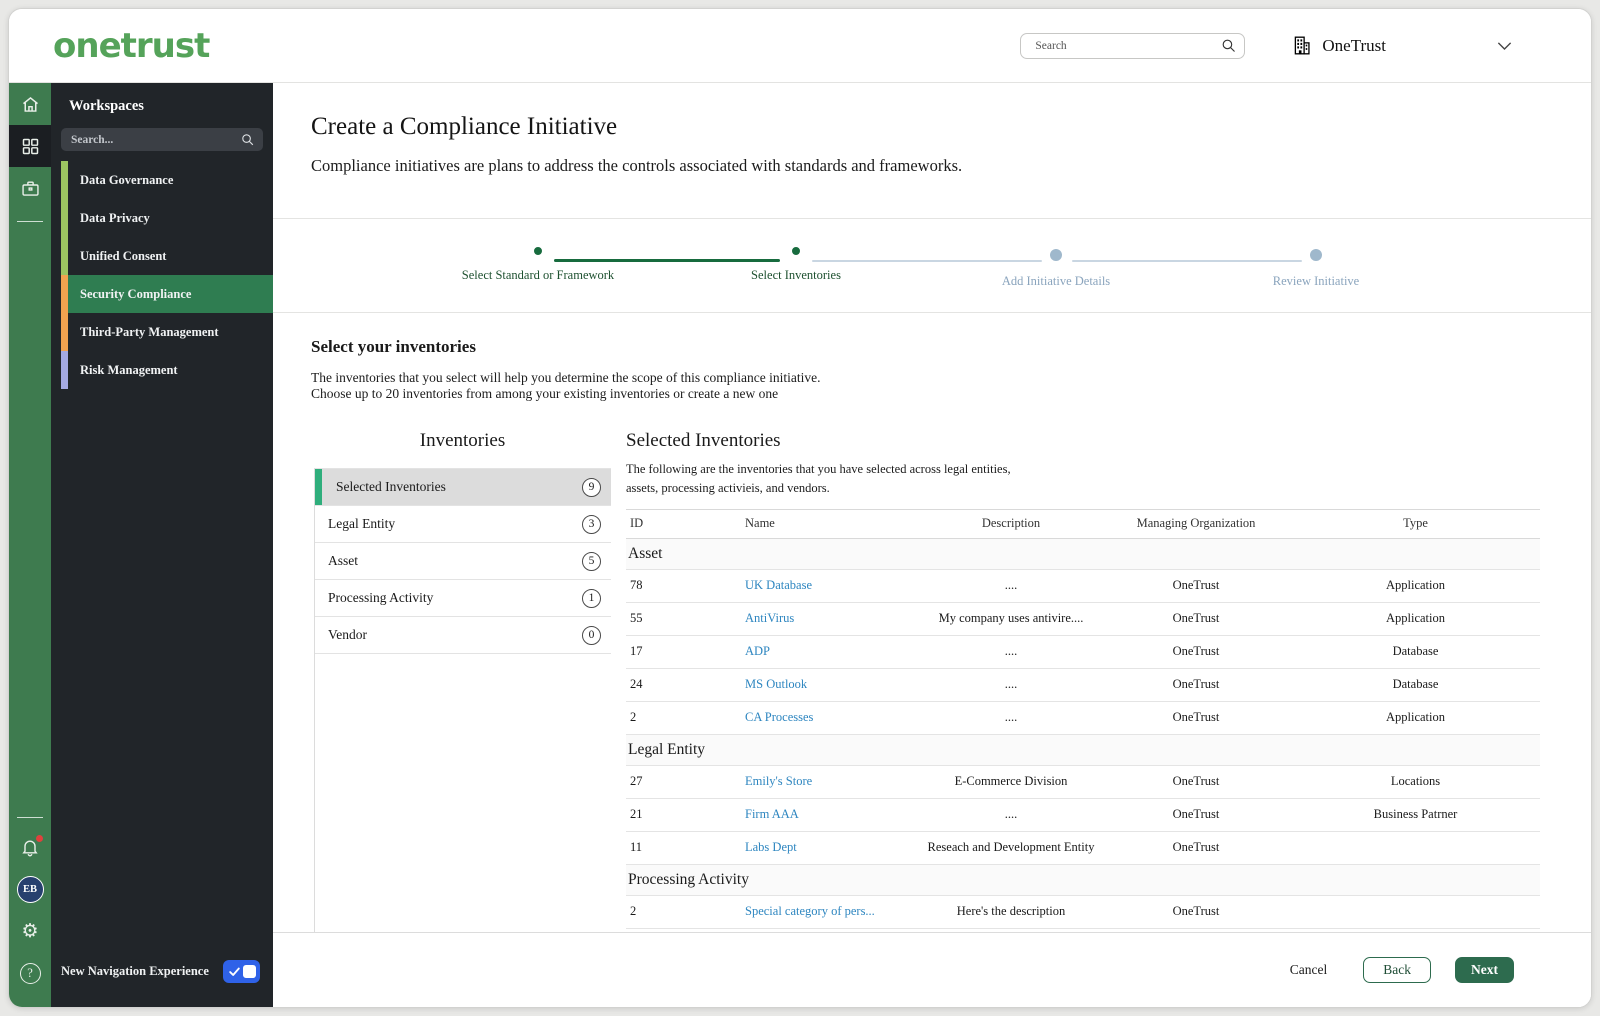 This screenshot has height=1016, width=1600. I want to click on org-selector: OneTrust, so click(1338, 45).